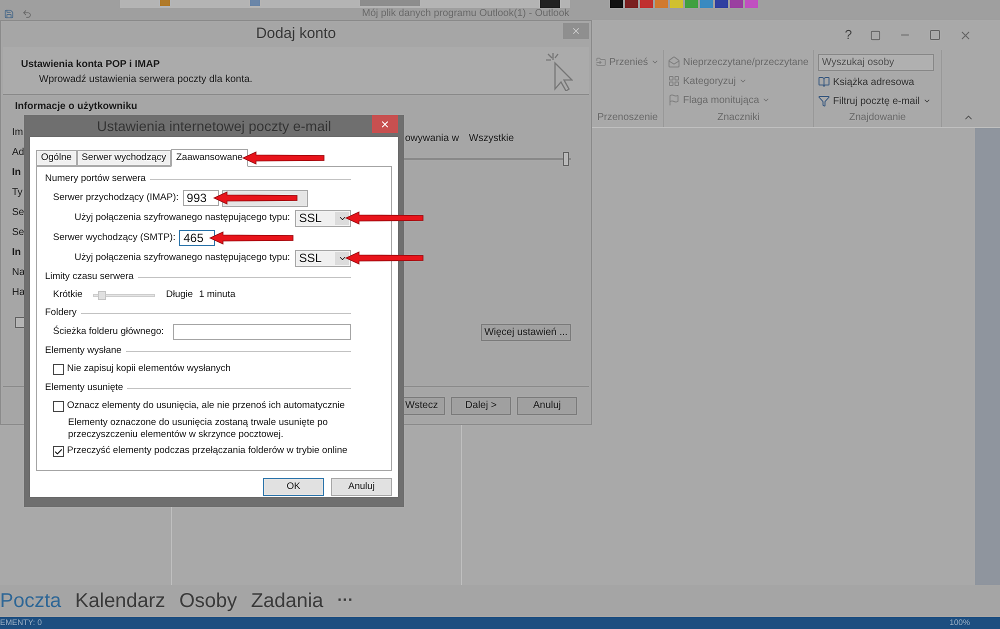 The height and width of the screenshot is (629, 1000). Describe the element at coordinates (209, 158) in the screenshot. I see `tab: Zaawansowane` at that location.